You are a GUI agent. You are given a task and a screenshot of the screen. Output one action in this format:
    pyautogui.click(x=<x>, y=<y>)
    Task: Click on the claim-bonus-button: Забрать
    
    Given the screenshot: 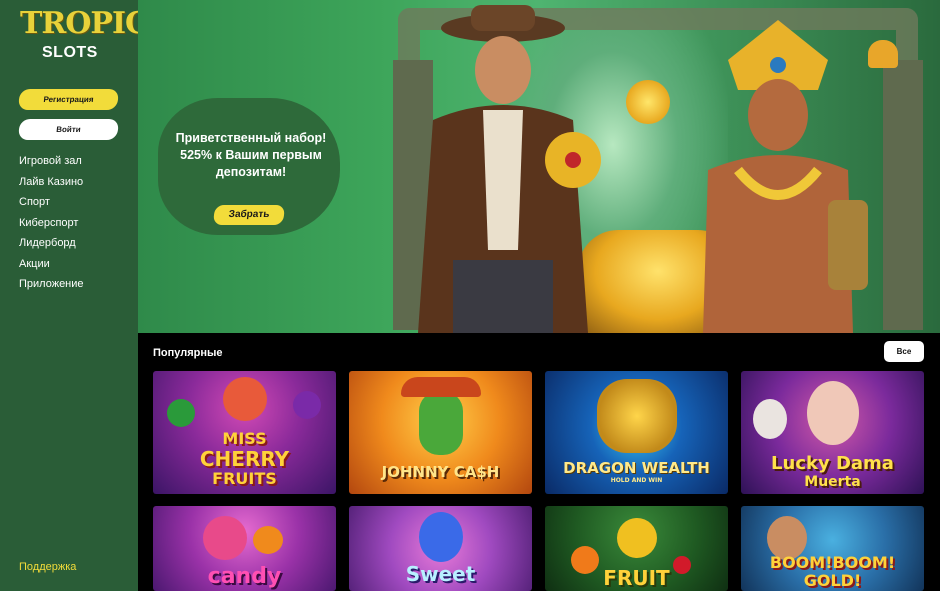 What is the action you would take?
    pyautogui.click(x=249, y=215)
    